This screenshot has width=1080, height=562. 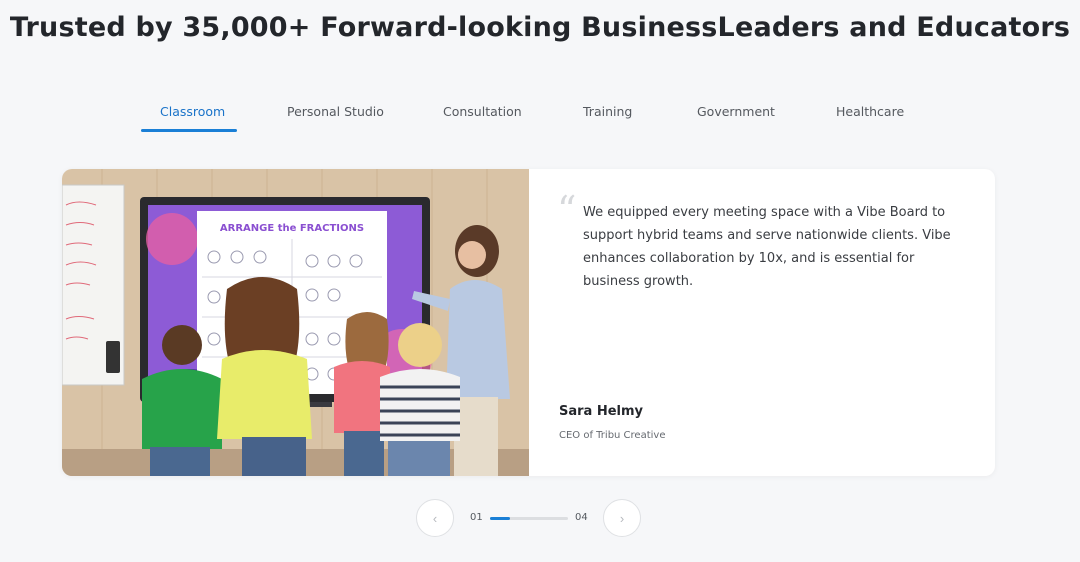 What do you see at coordinates (870, 111) in the screenshot?
I see `tab-healthcare: Healthcare` at bounding box center [870, 111].